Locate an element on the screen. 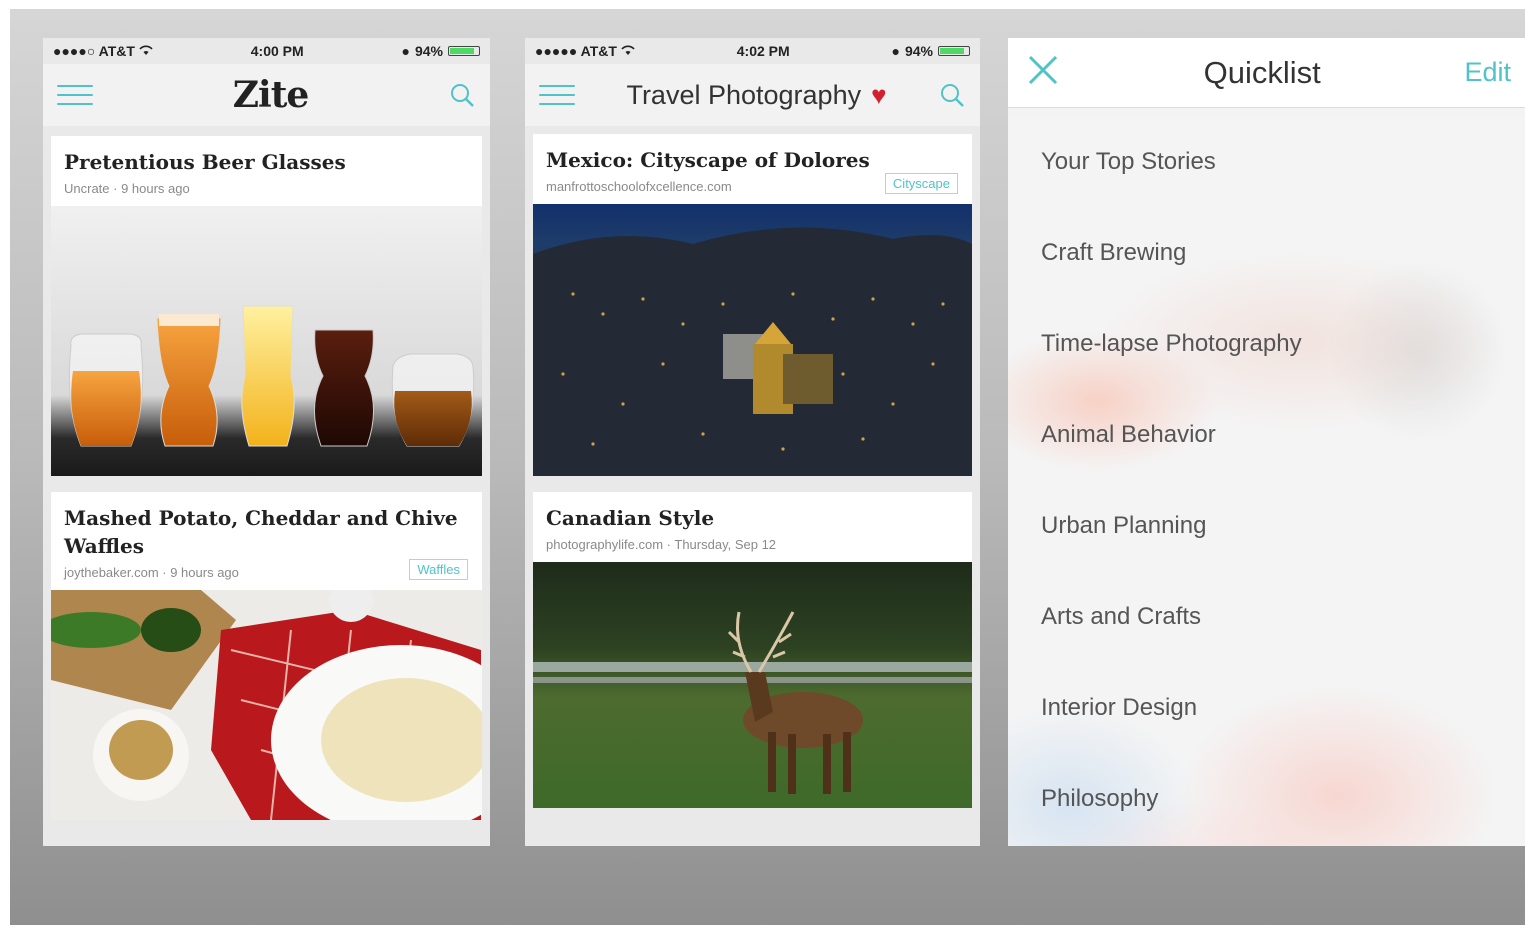 This screenshot has width=1525, height=925. quicklist-item: Arts and Crafts is located at coordinates (1266, 616).